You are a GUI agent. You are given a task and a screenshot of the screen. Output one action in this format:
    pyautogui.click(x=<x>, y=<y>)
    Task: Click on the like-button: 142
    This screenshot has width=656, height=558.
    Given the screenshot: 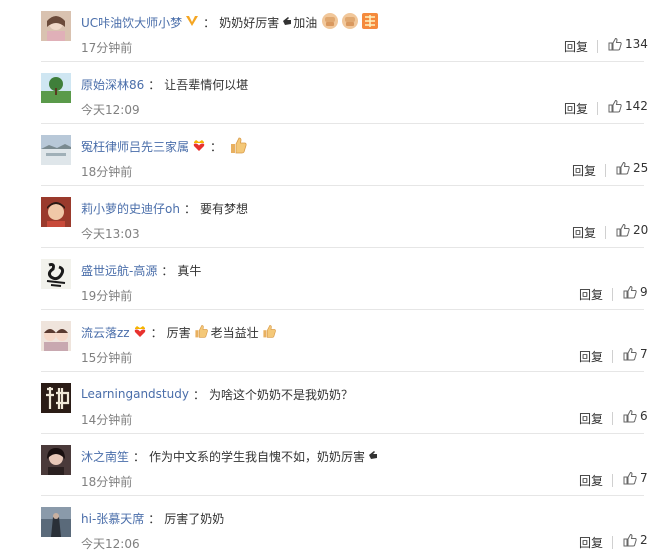 What is the action you would take?
    pyautogui.click(x=628, y=106)
    